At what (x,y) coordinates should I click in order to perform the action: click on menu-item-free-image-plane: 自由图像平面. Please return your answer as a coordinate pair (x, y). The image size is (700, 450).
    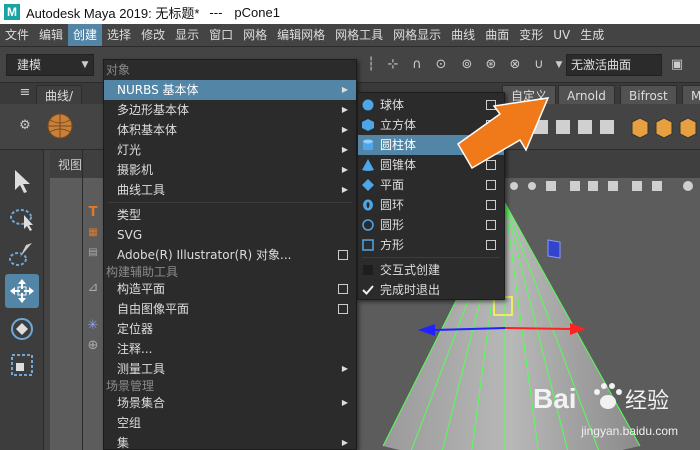
    Looking at the image, I should click on (230, 309).